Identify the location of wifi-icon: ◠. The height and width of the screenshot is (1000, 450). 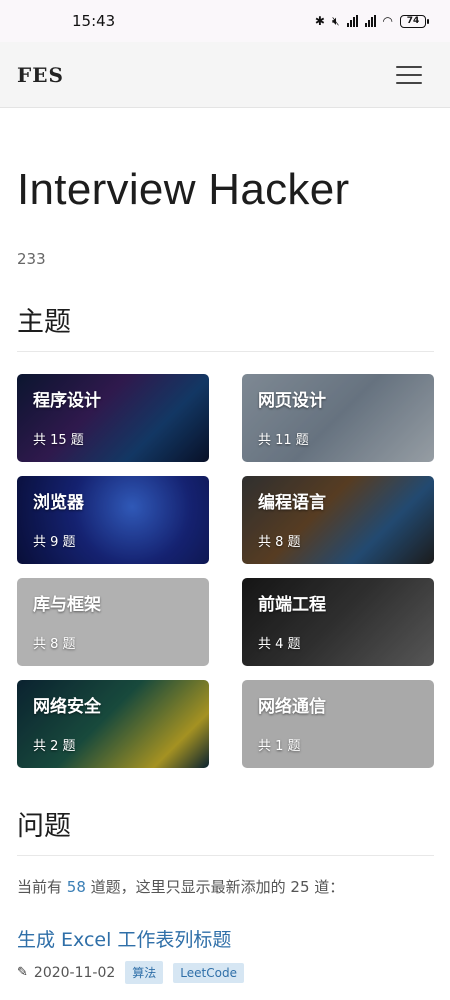
(387, 21).